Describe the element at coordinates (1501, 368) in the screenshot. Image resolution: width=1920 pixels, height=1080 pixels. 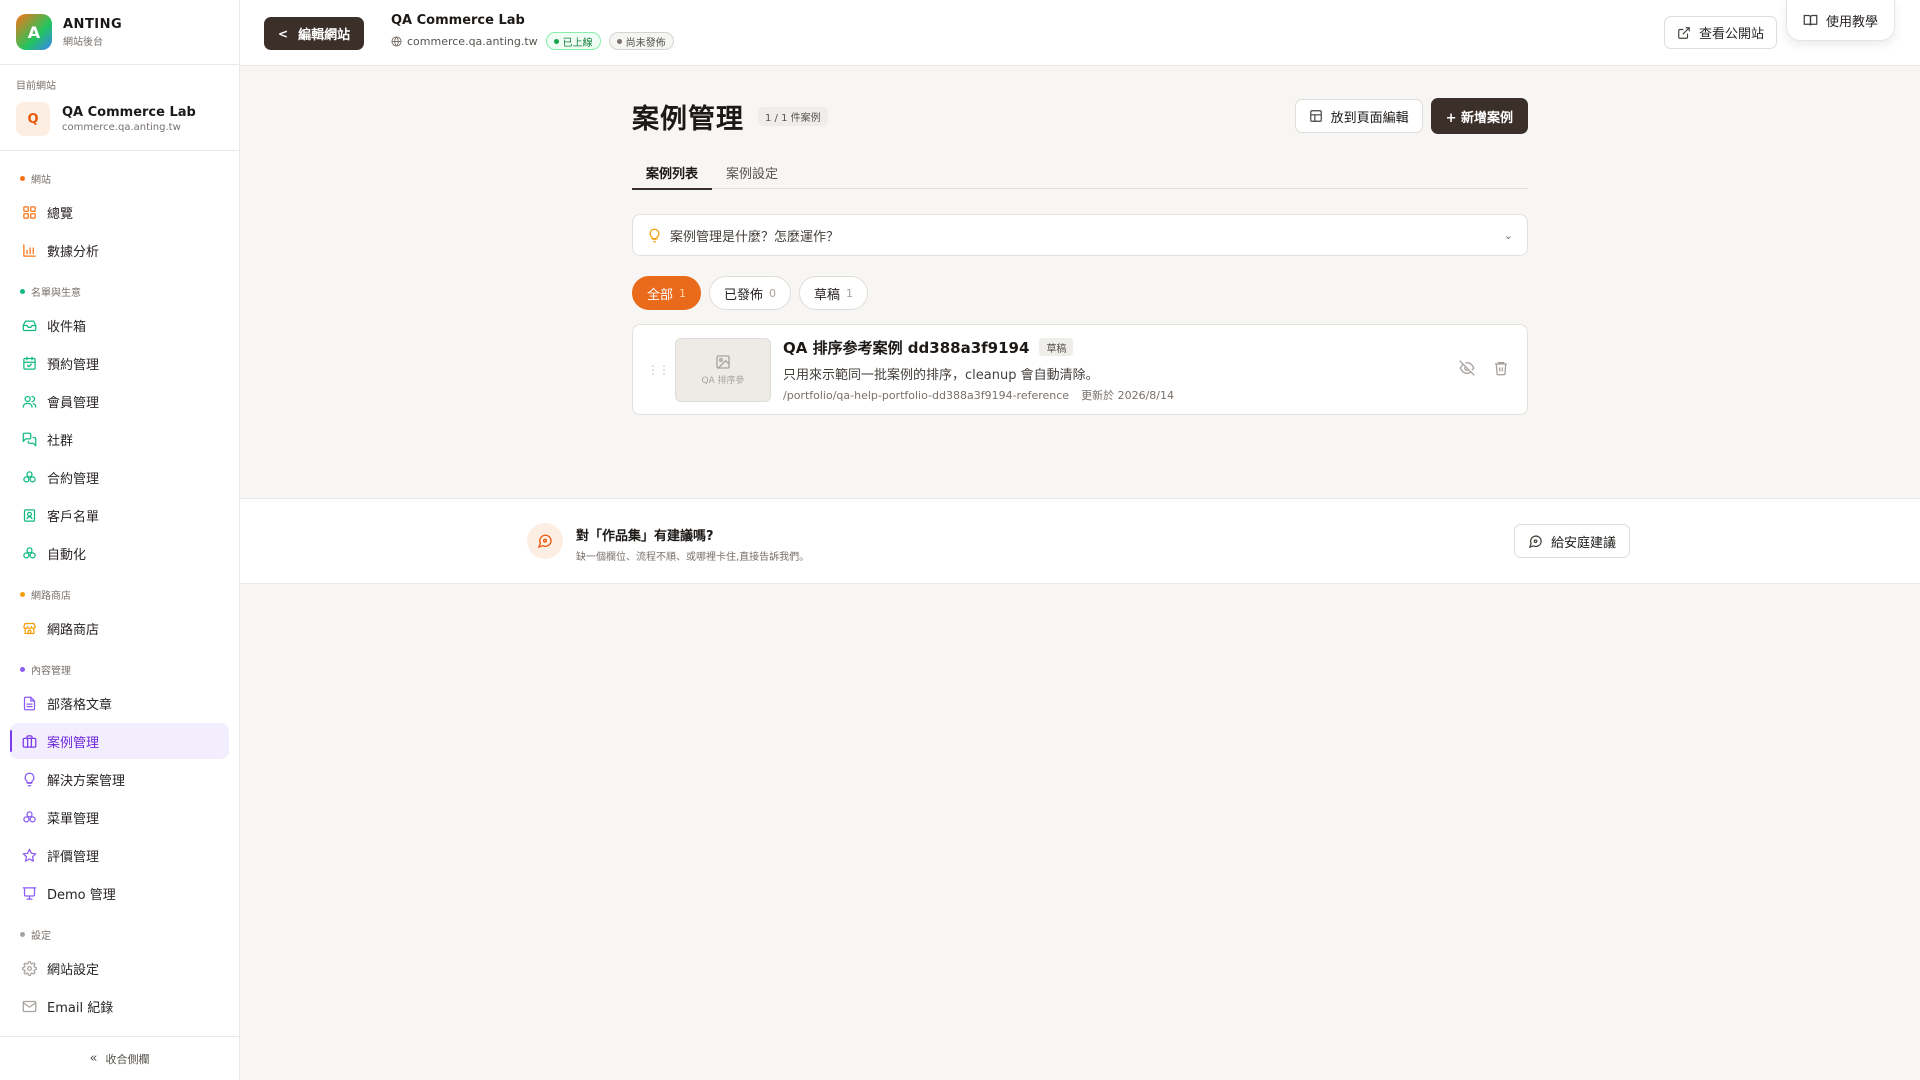
I see `trash-icon` at that location.